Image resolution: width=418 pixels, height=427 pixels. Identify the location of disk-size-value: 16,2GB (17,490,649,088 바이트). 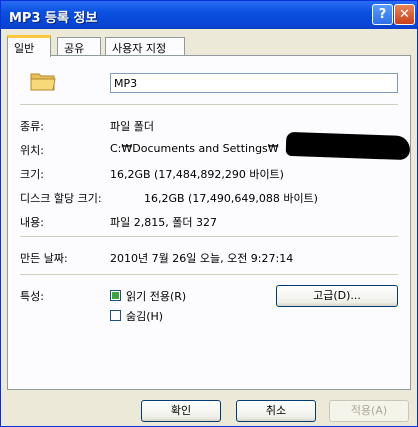
(231, 198).